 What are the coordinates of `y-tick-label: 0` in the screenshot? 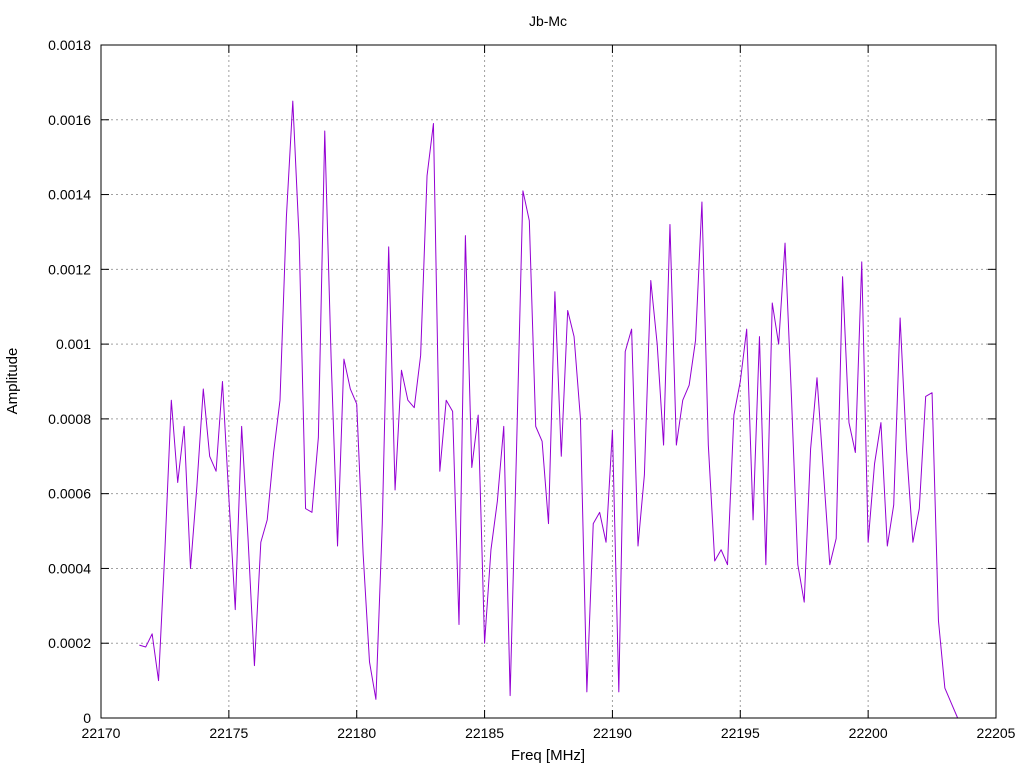 It's located at (87, 718).